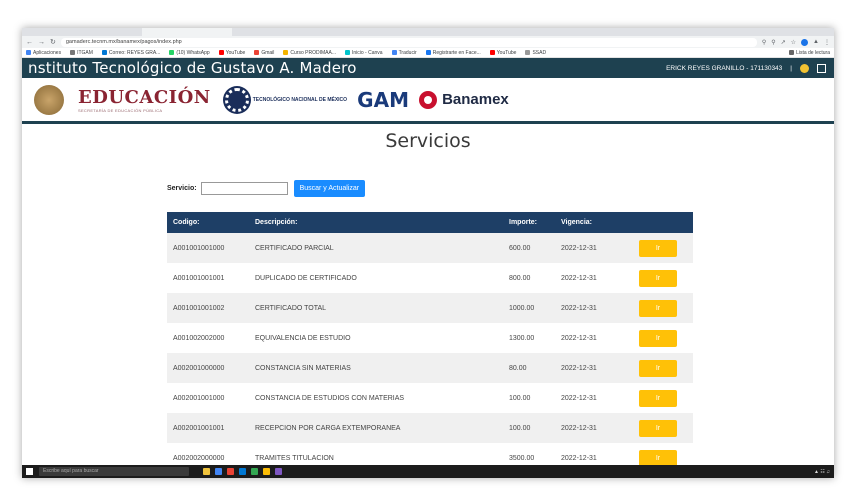 The height and width of the screenshot is (492, 844). What do you see at coordinates (199, 398) in the screenshot?
I see `cell-code: A002001001000` at bounding box center [199, 398].